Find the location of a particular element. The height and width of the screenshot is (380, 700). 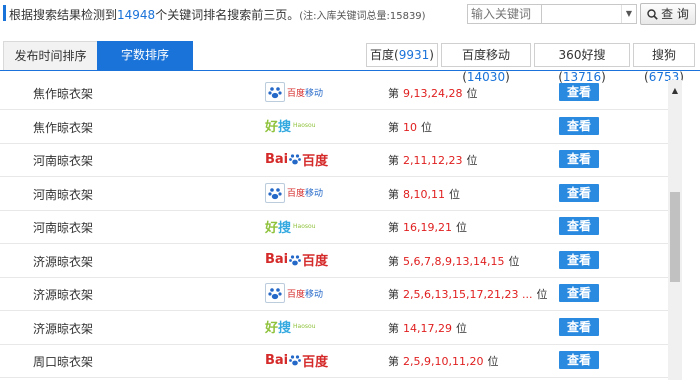

table-row: 河南晾衣架 百度移动 第 8,10,11 位 查看 is located at coordinates (334, 194).